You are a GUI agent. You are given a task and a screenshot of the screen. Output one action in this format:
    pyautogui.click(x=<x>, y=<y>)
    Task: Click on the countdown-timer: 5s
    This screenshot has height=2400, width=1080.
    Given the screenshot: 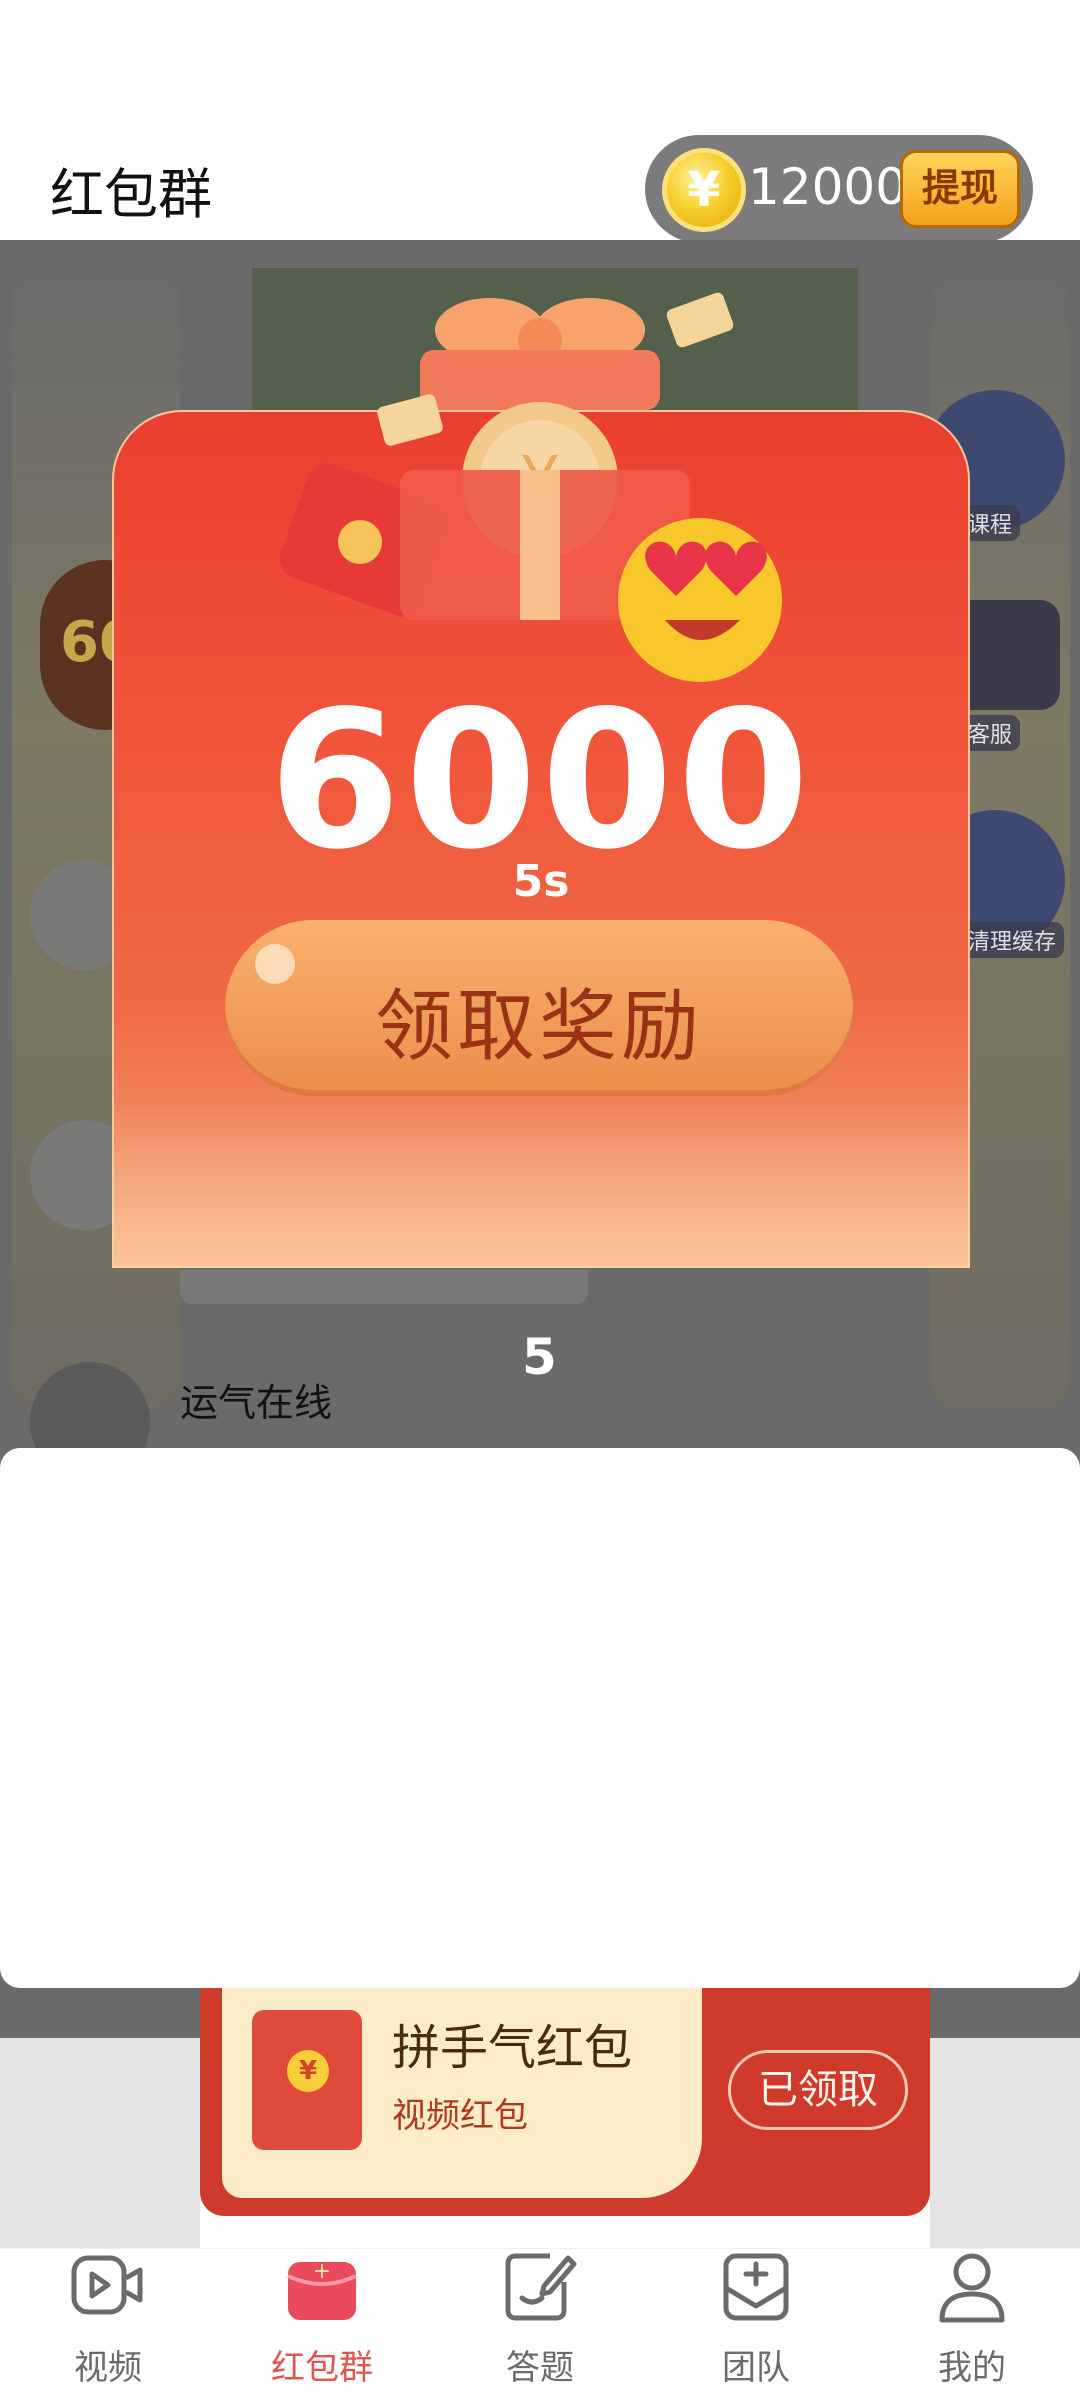 What is the action you would take?
    pyautogui.click(x=541, y=881)
    